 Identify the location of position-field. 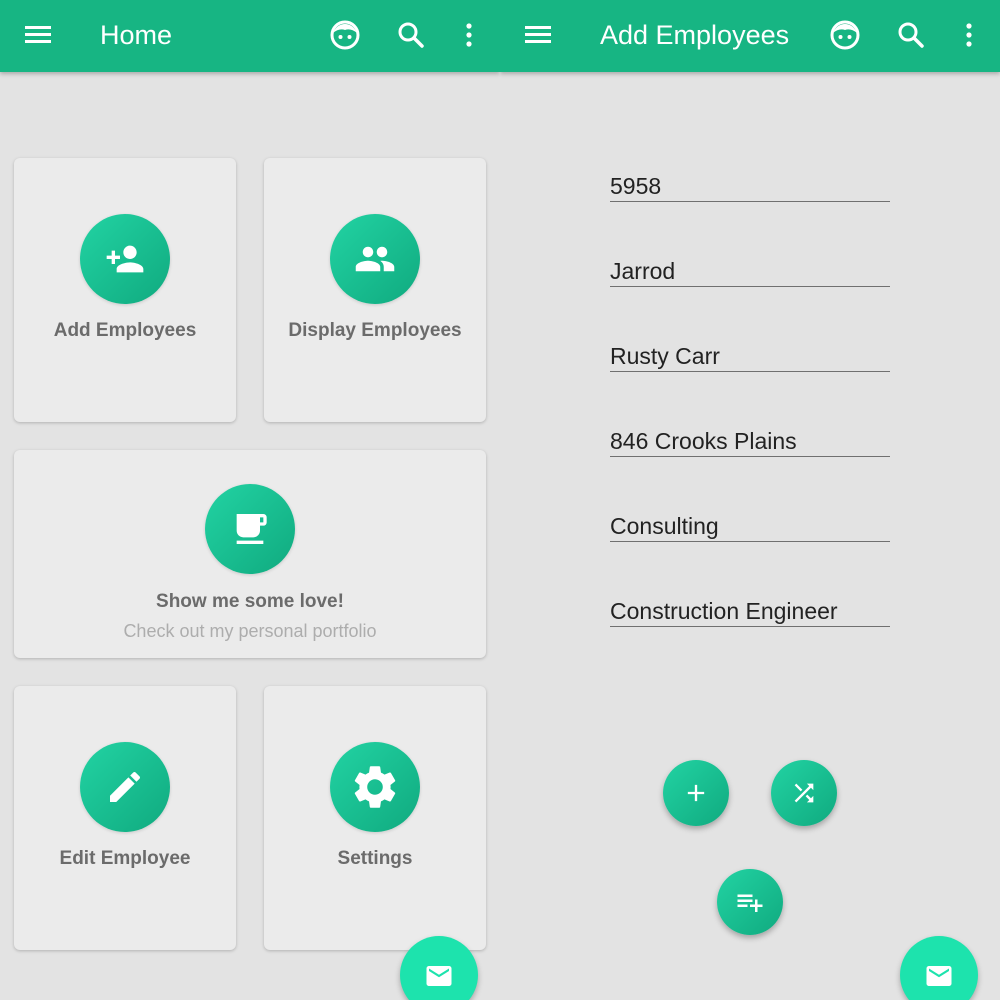
(750, 607).